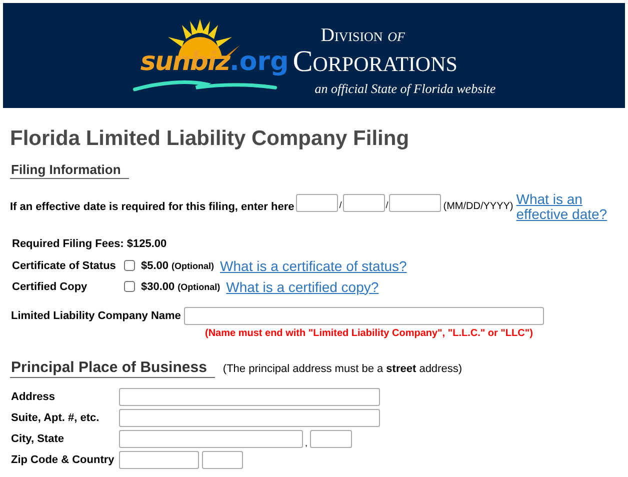  Describe the element at coordinates (259, 61) in the screenshot. I see `logo-domain: .org` at that location.